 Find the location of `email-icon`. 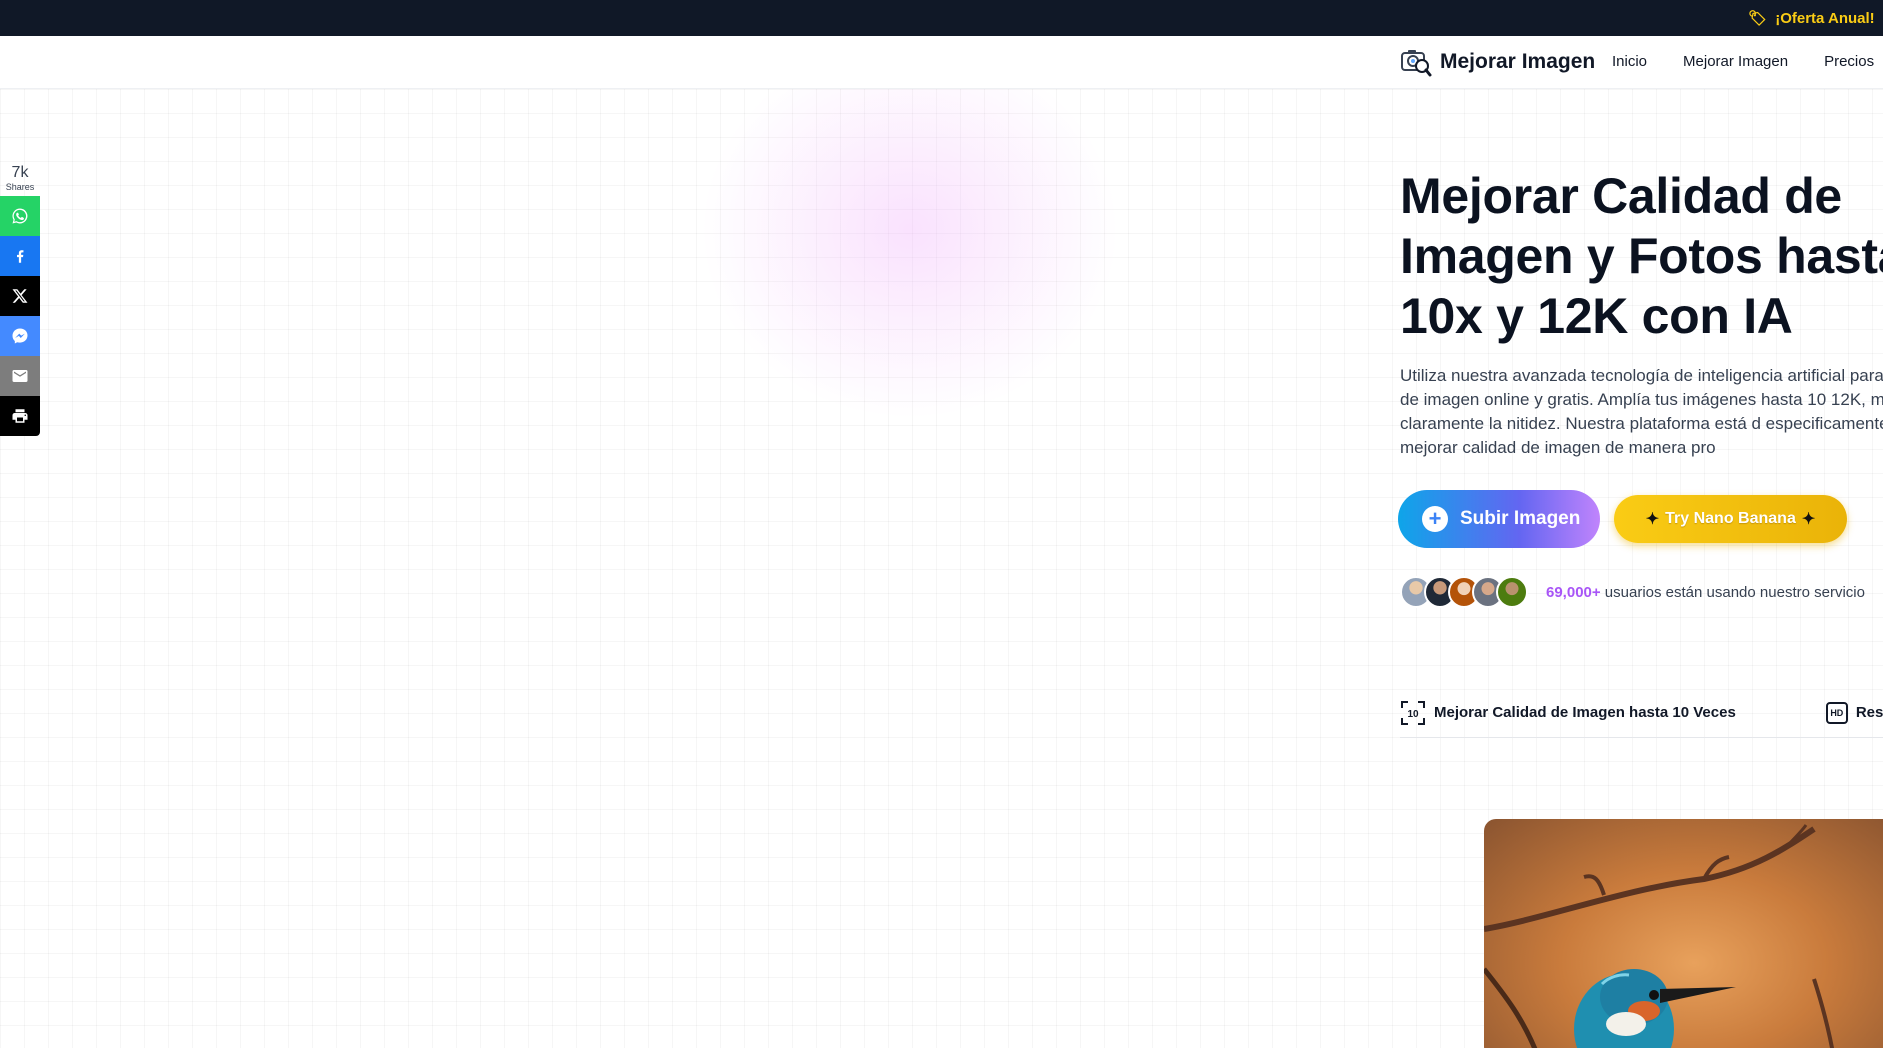

email-icon is located at coordinates (20, 376).